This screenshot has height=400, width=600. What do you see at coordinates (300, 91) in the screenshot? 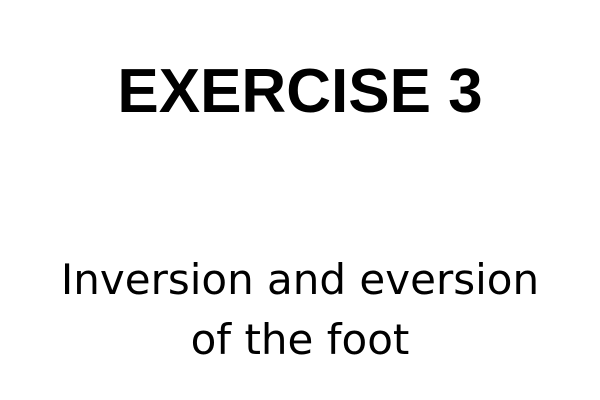
I see `slide-title: EXERCISE 3` at bounding box center [300, 91].